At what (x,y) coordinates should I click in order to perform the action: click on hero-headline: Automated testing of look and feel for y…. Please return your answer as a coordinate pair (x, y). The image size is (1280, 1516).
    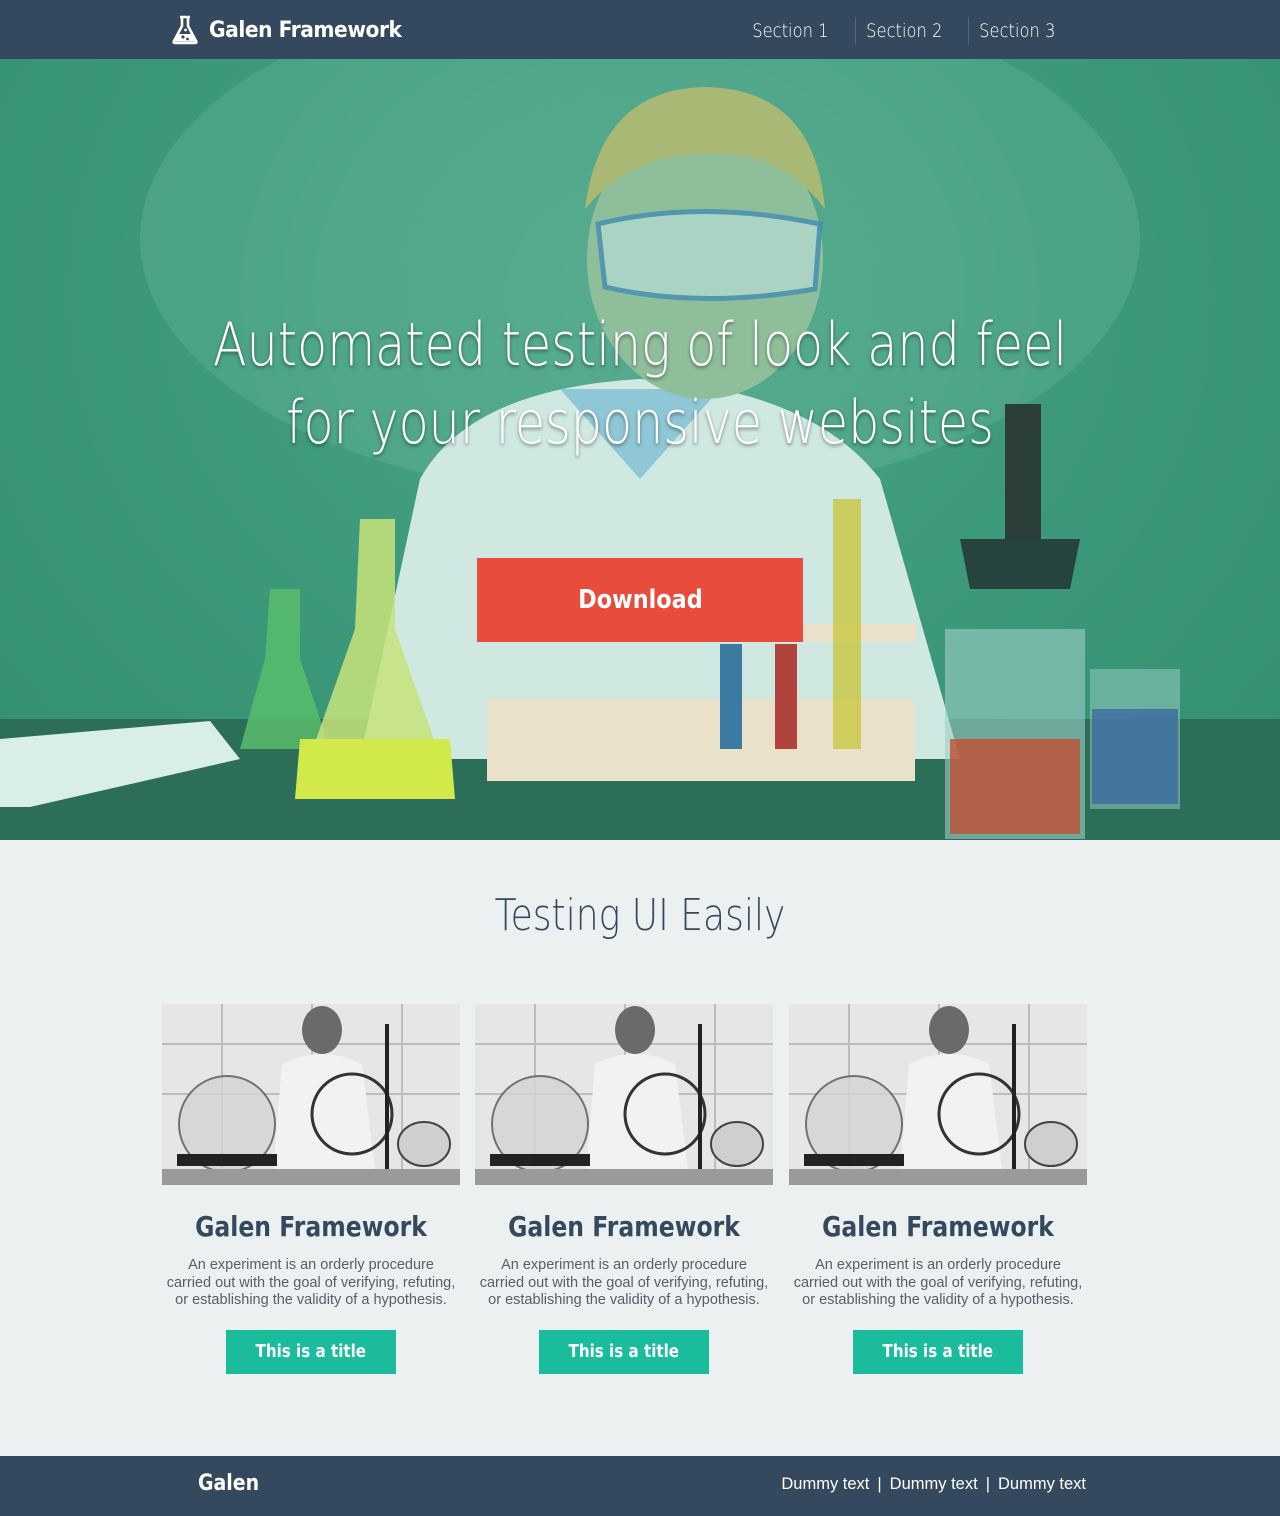
    Looking at the image, I should click on (640, 384).